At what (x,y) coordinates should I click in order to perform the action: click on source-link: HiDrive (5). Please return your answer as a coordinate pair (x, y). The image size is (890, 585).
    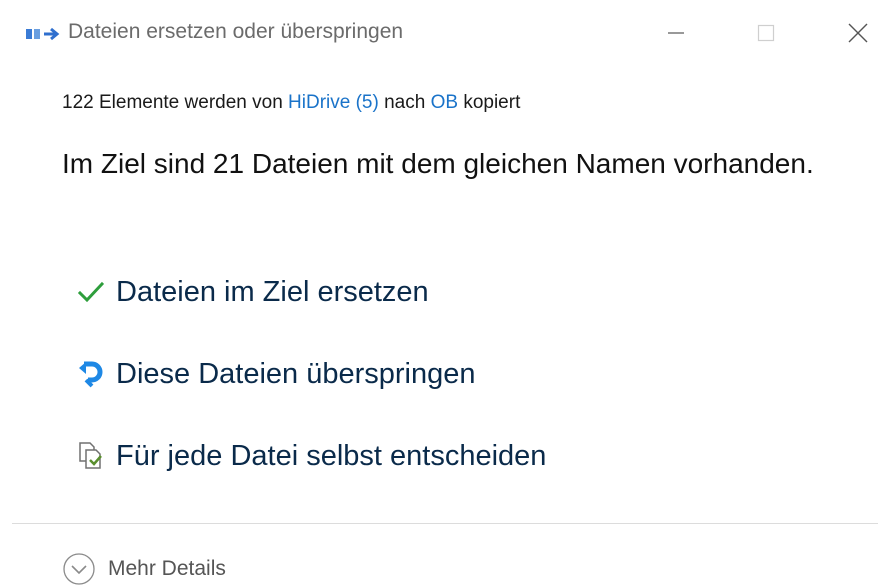
    Looking at the image, I should click on (333, 102).